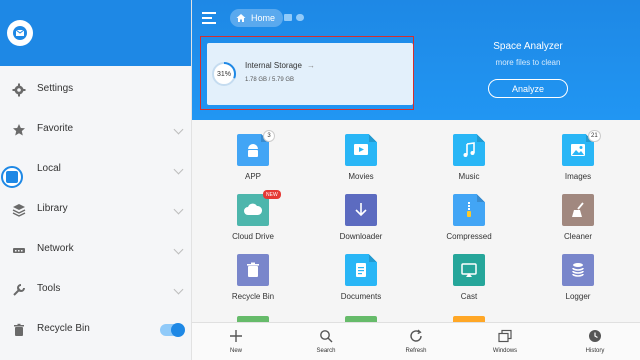 The height and width of the screenshot is (360, 640). I want to click on plus-icon, so click(236, 336).